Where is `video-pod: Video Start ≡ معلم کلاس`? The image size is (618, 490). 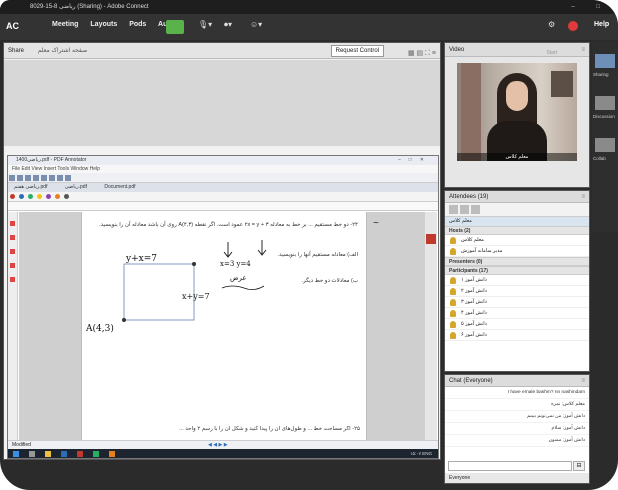
video-pod: Video Start ≡ معلم کلاس is located at coordinates (517, 115).